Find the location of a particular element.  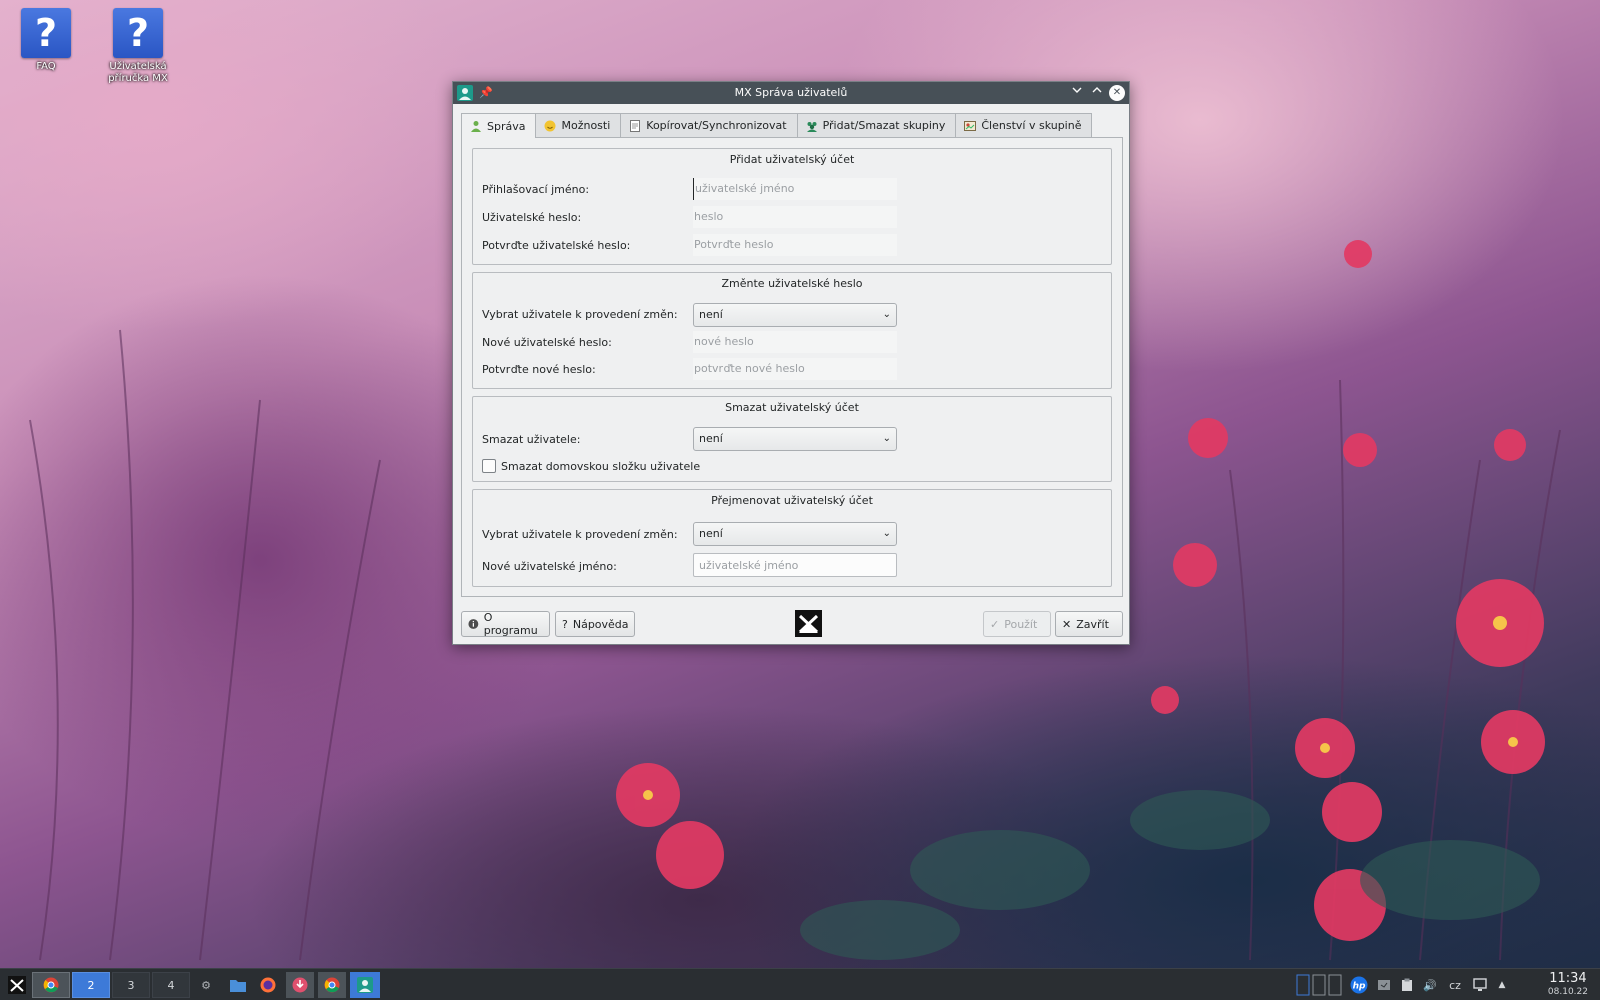

tab-skupiny: Přidat/Smazat skupiny is located at coordinates (876, 125).